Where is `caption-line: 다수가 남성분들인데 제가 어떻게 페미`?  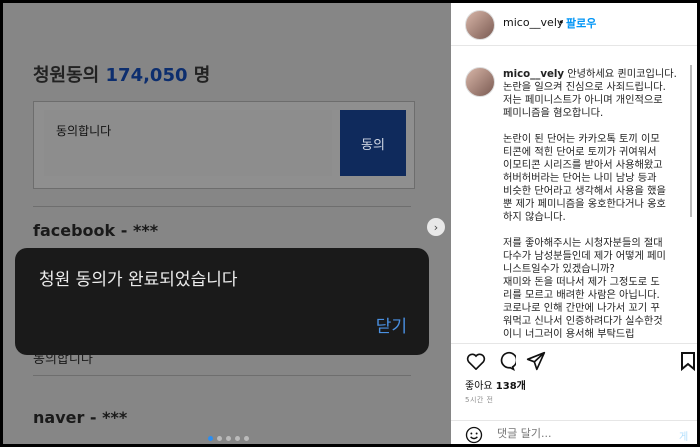
caption-line: 다수가 남성분들인데 제가 어떻게 페미 is located at coordinates (584, 256).